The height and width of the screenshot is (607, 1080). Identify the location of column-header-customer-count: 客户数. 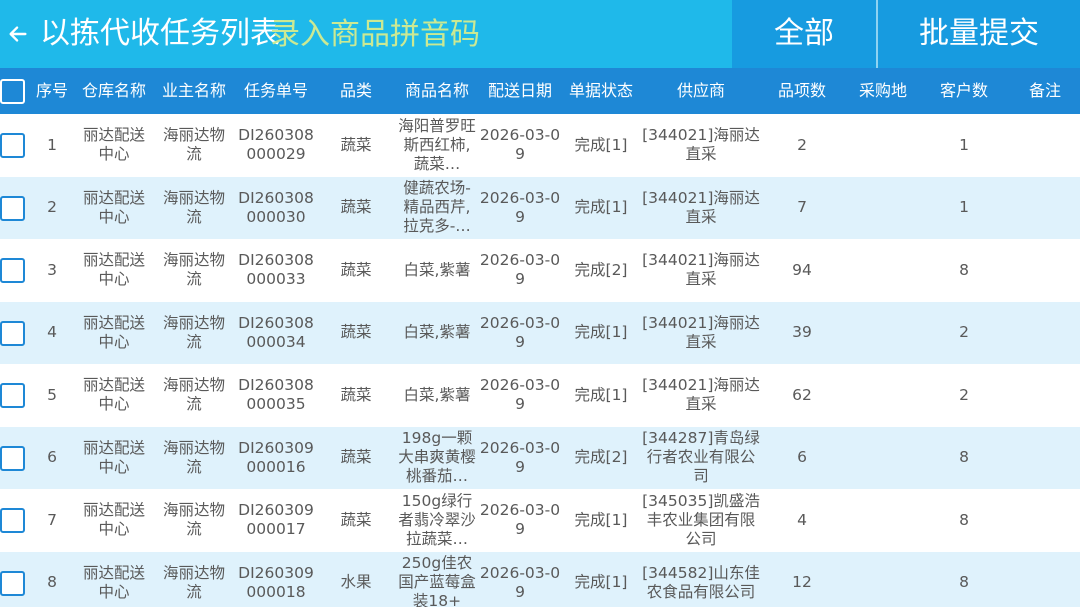
(963, 90).